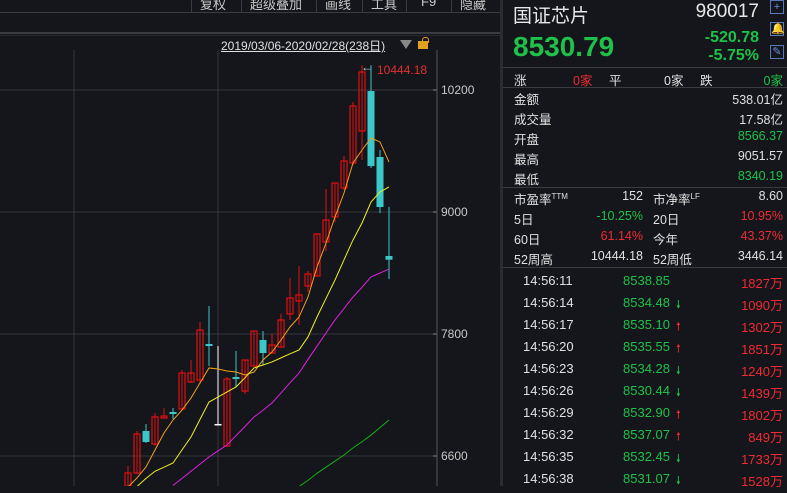 The height and width of the screenshot is (493, 787). I want to click on metric-value: -10.25%, so click(619, 216).